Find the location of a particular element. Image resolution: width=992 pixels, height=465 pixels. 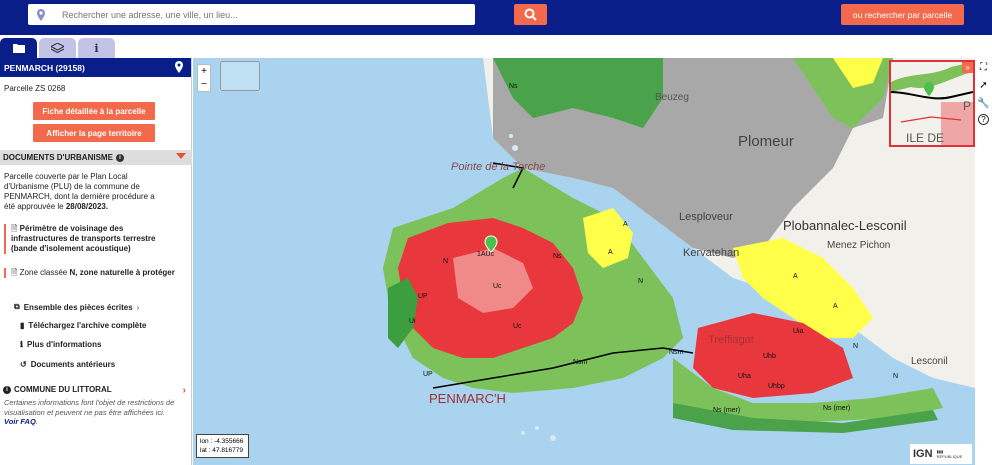

place-label: Plobannalec-Lesconil is located at coordinates (845, 225).